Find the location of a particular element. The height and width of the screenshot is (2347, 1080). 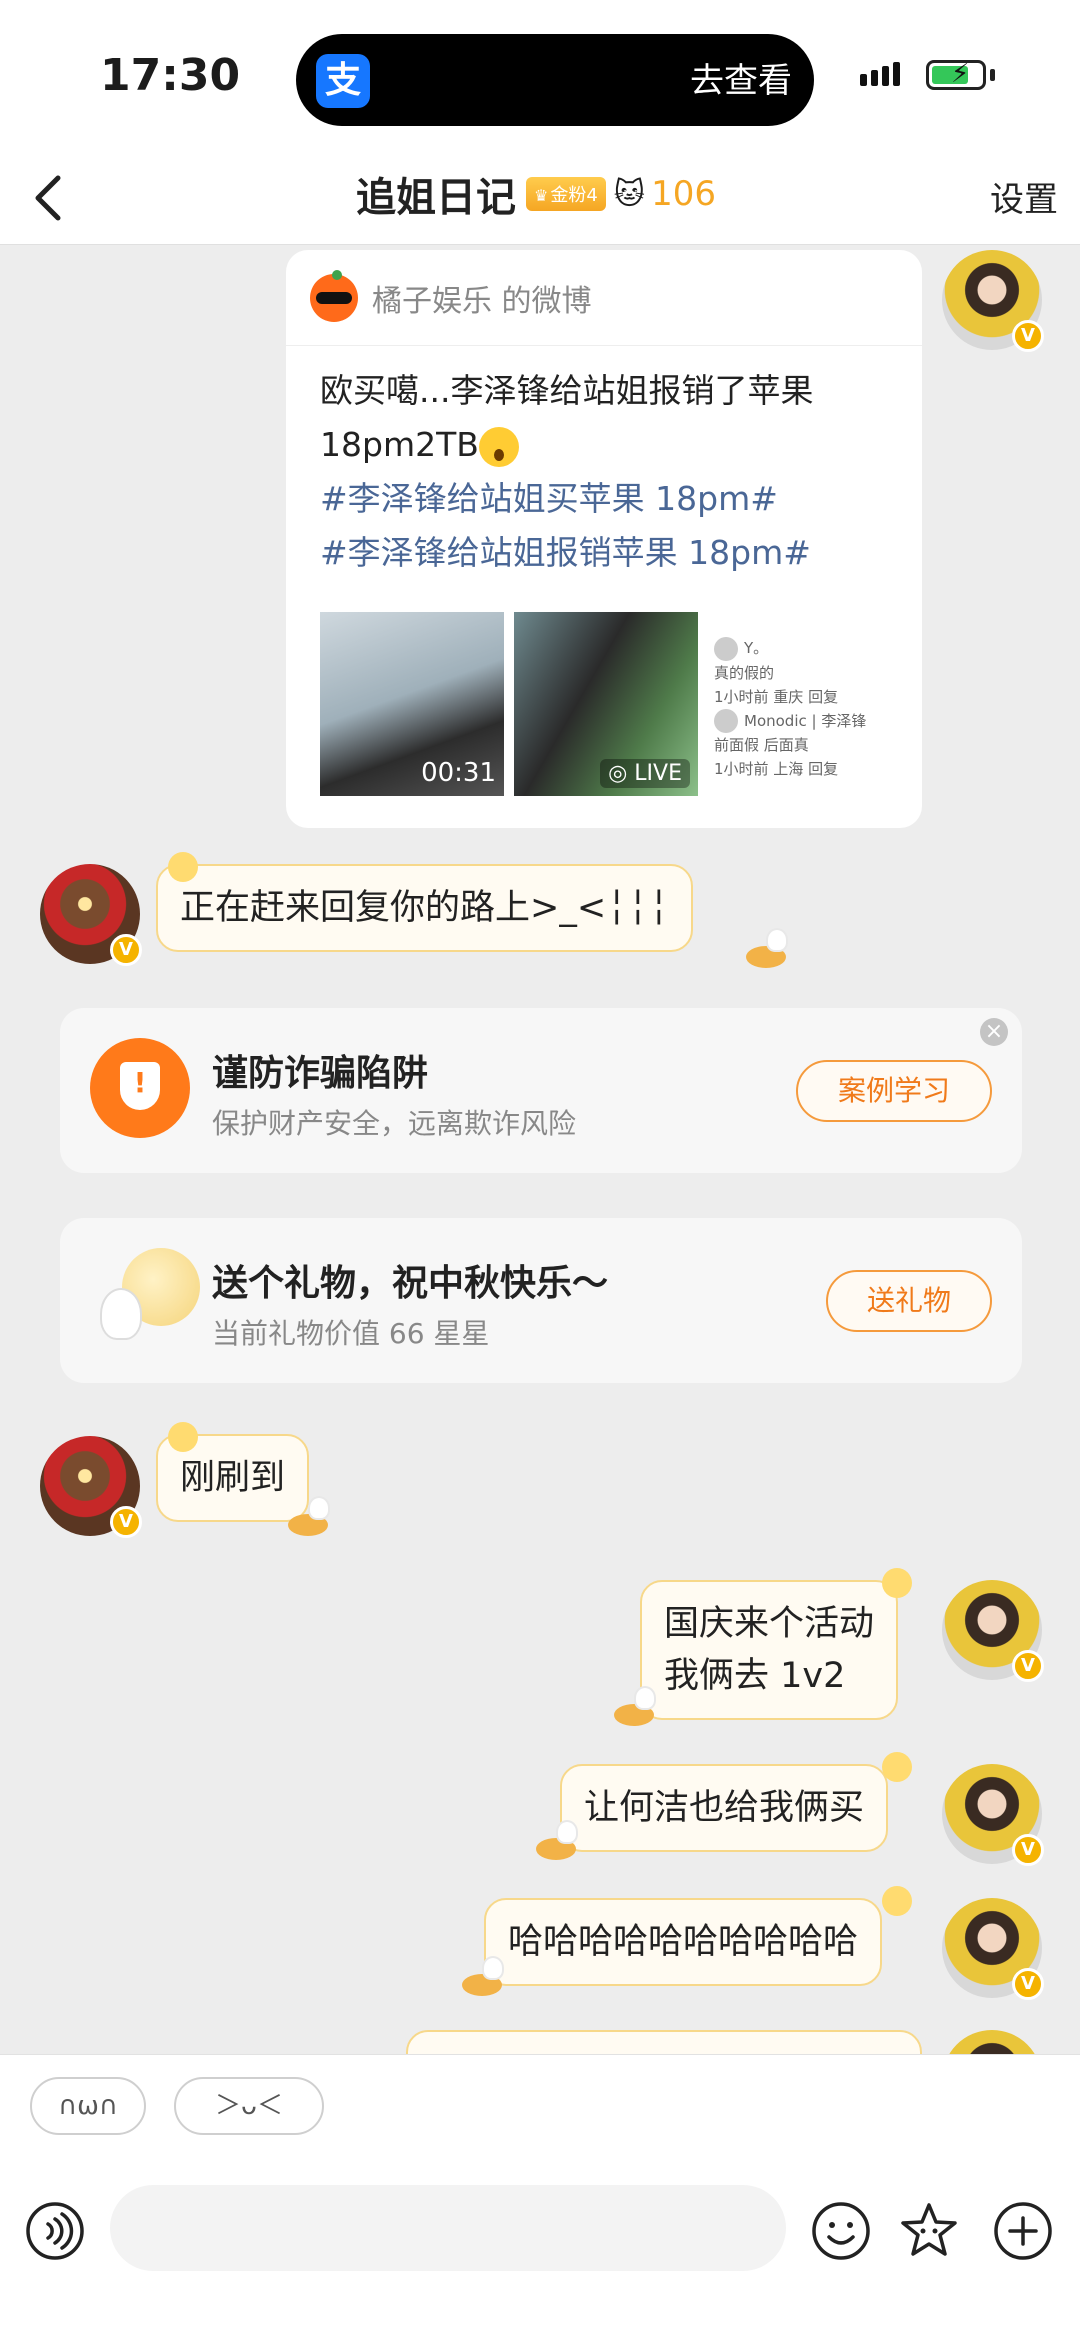

comment-meta: 1小时前 重庆 回复 is located at coordinates (776, 696).